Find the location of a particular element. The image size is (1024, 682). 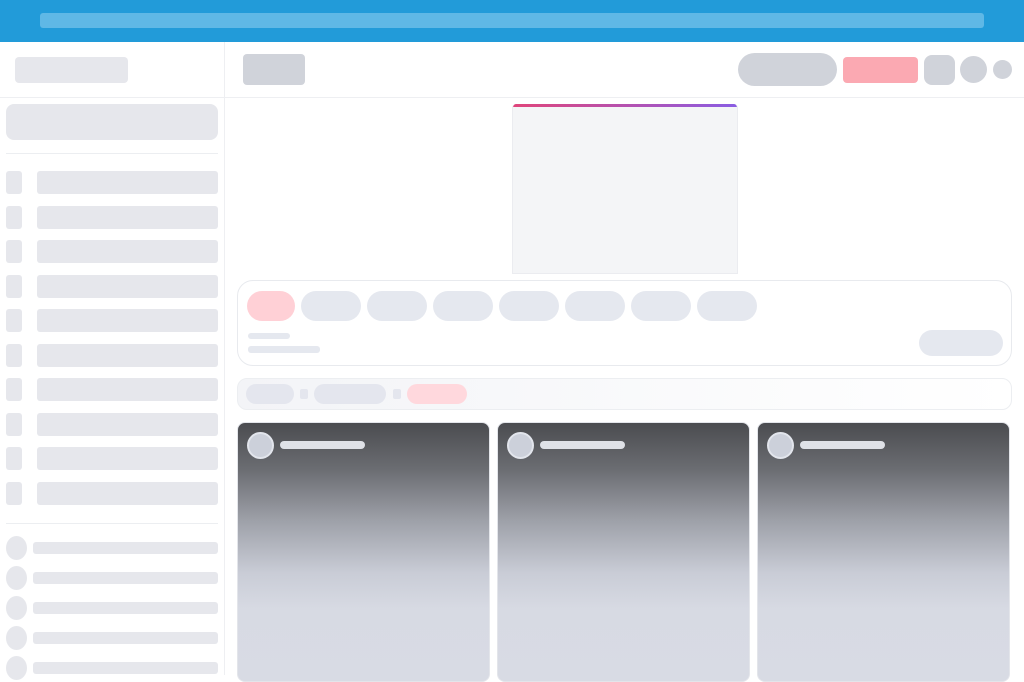

filter-chip-active is located at coordinates (271, 306).